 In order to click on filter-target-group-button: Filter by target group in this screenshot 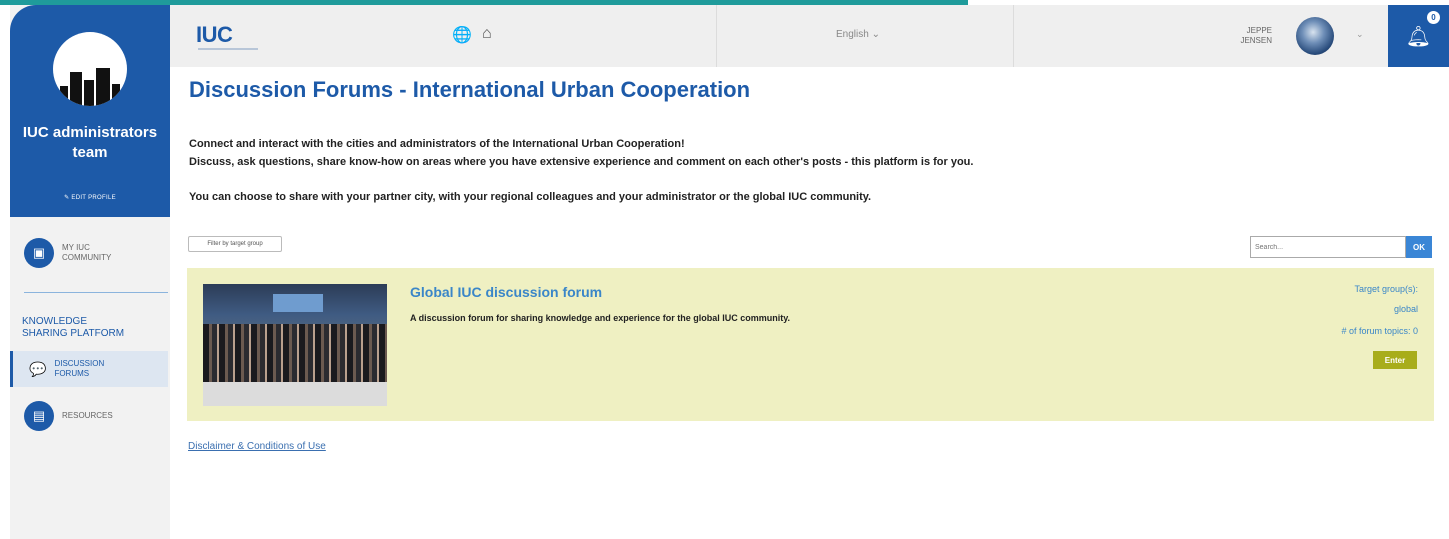, I will do `click(235, 244)`.